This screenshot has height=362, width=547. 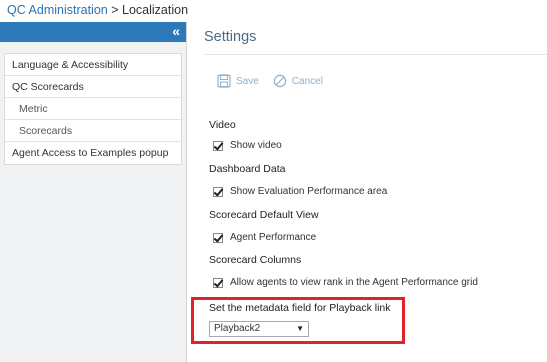 I want to click on show-evaluation-performance-checkbox, so click(x=218, y=191).